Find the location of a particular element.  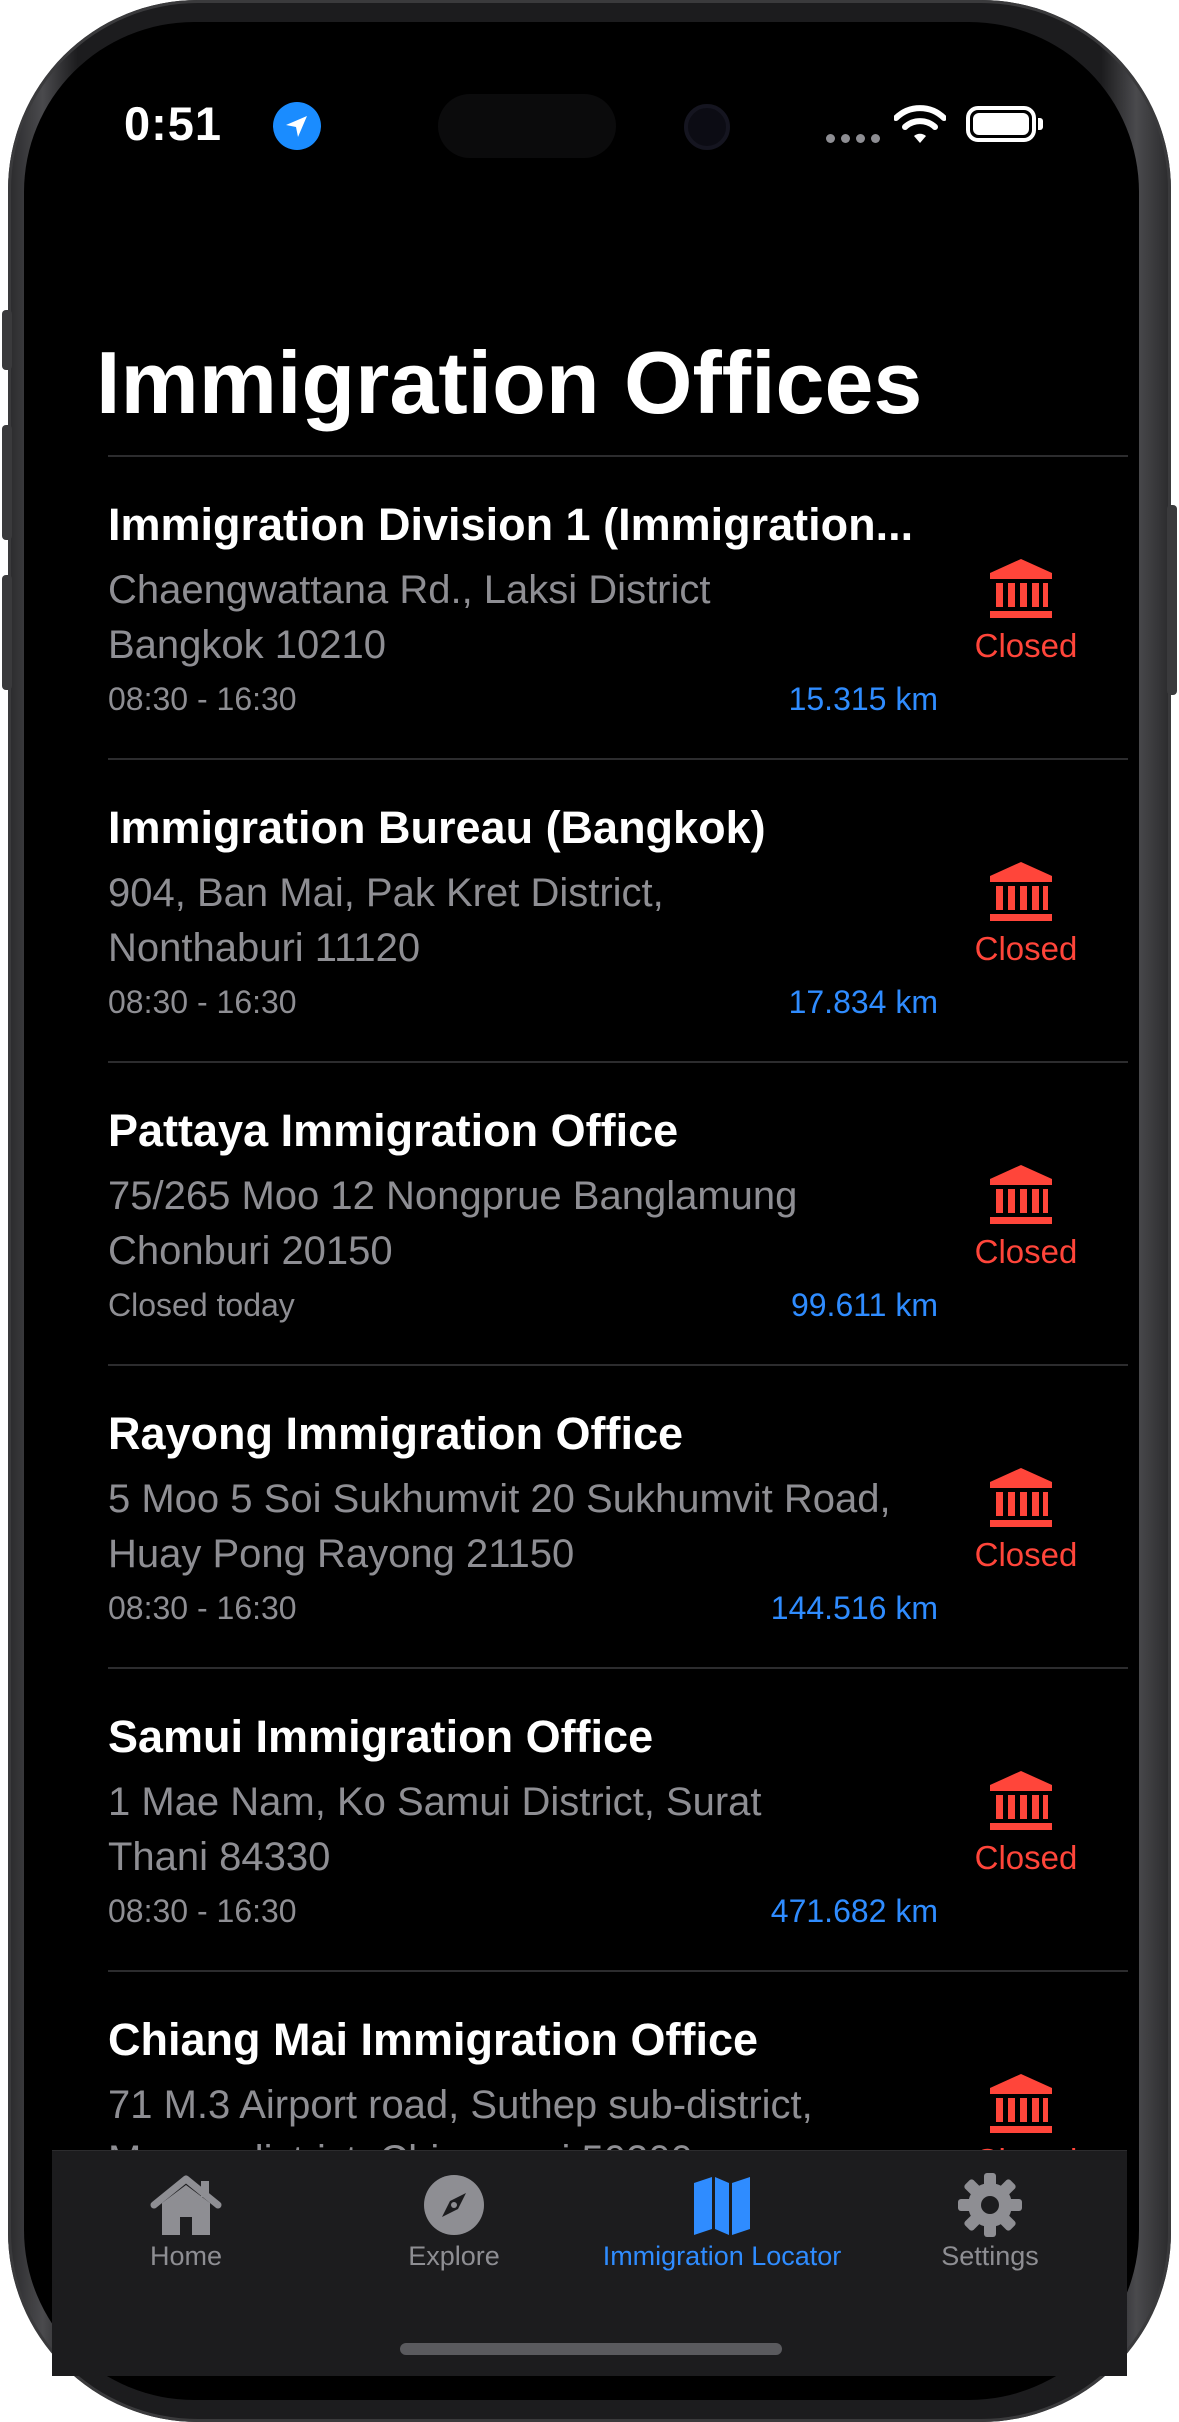

office-address-line1: 904, Ban Mai, Pak Kret District, is located at coordinates (386, 893).